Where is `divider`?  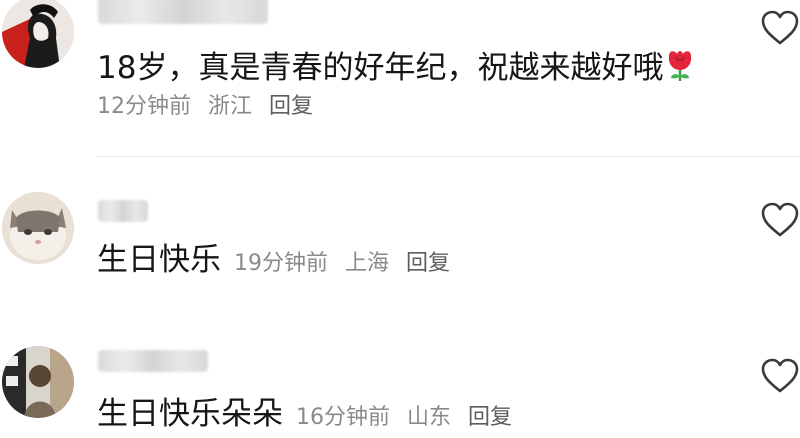 divider is located at coordinates (448, 156).